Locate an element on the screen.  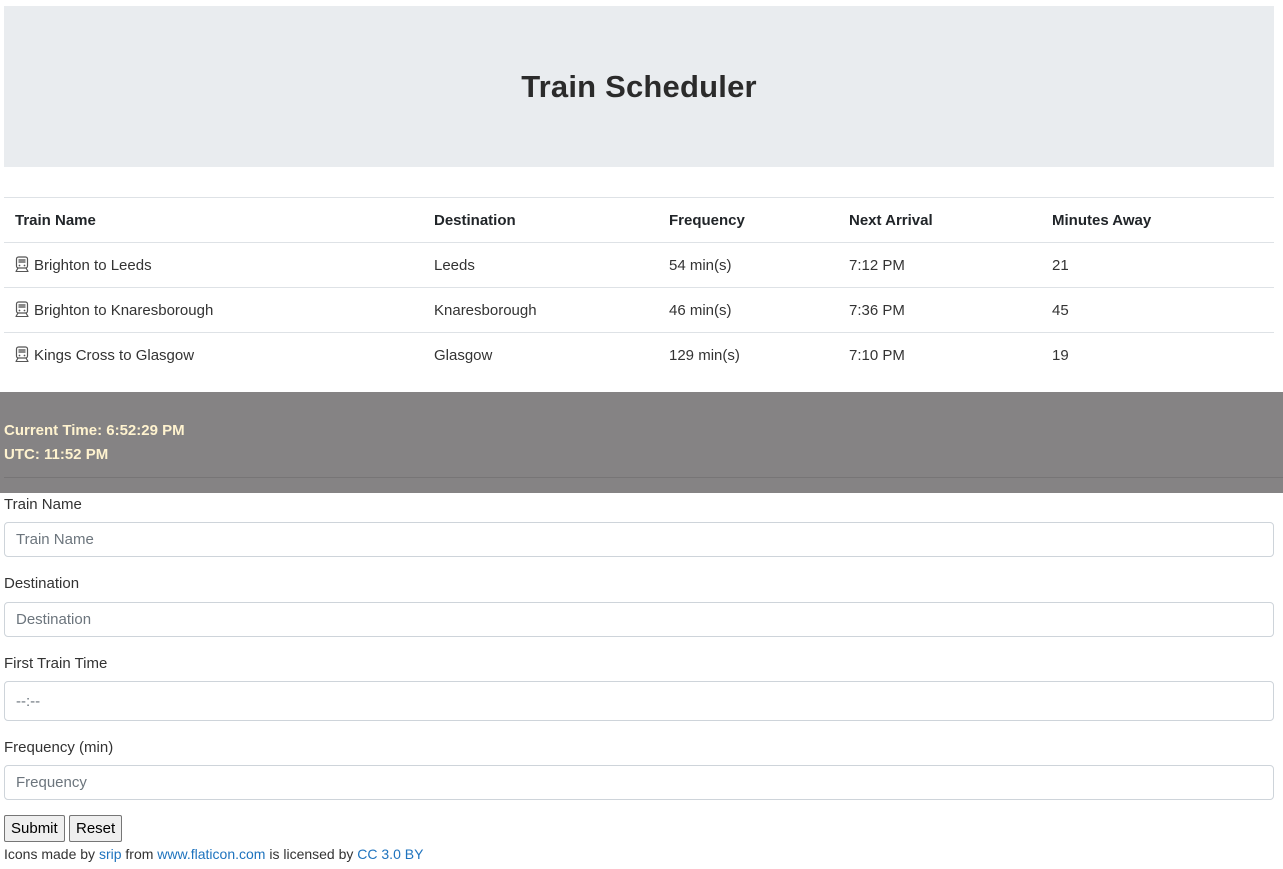
next-arrival-cell: 7:10 PM is located at coordinates (939, 355).